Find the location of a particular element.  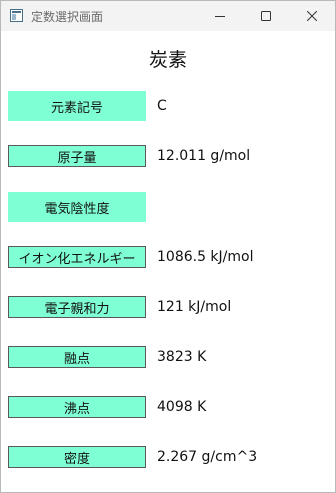

row-melting-point: 融点 3823 K is located at coordinates (168, 357).